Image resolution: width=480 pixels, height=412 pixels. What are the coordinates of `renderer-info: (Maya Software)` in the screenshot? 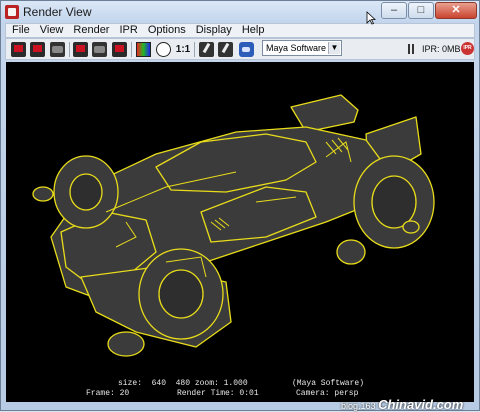 It's located at (328, 383).